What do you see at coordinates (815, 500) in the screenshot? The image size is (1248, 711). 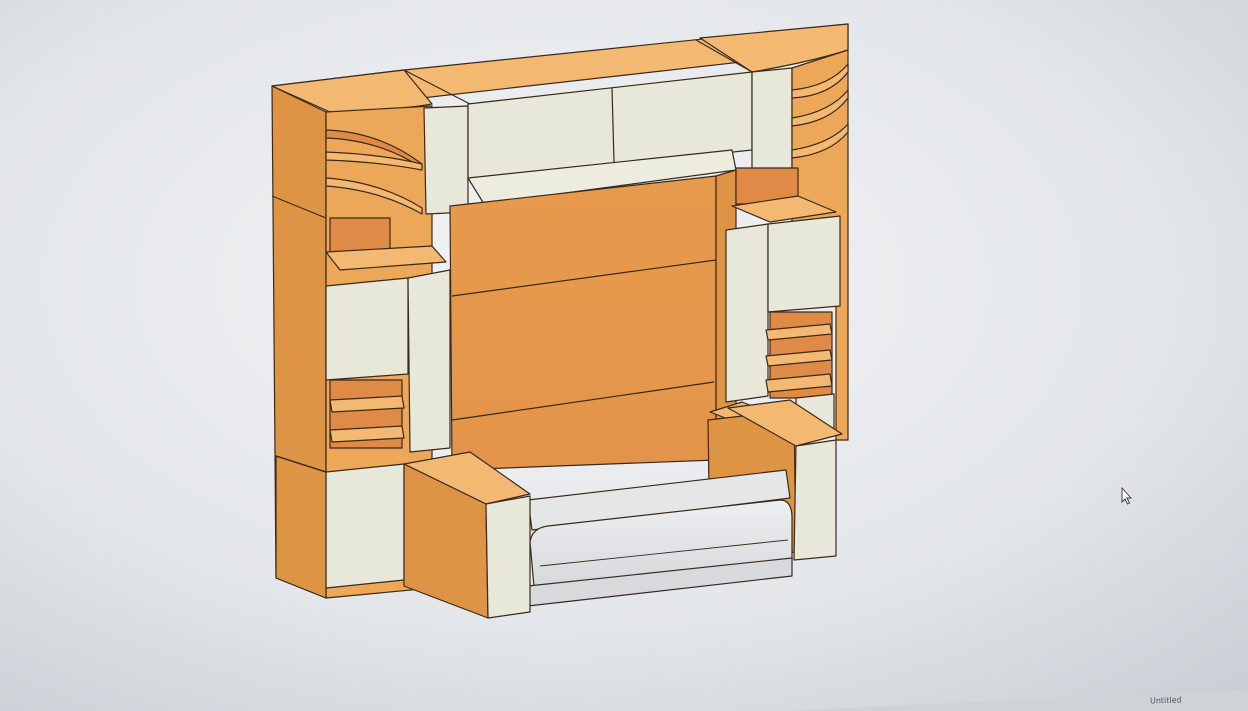 I see `right-nightstand-door` at bounding box center [815, 500].